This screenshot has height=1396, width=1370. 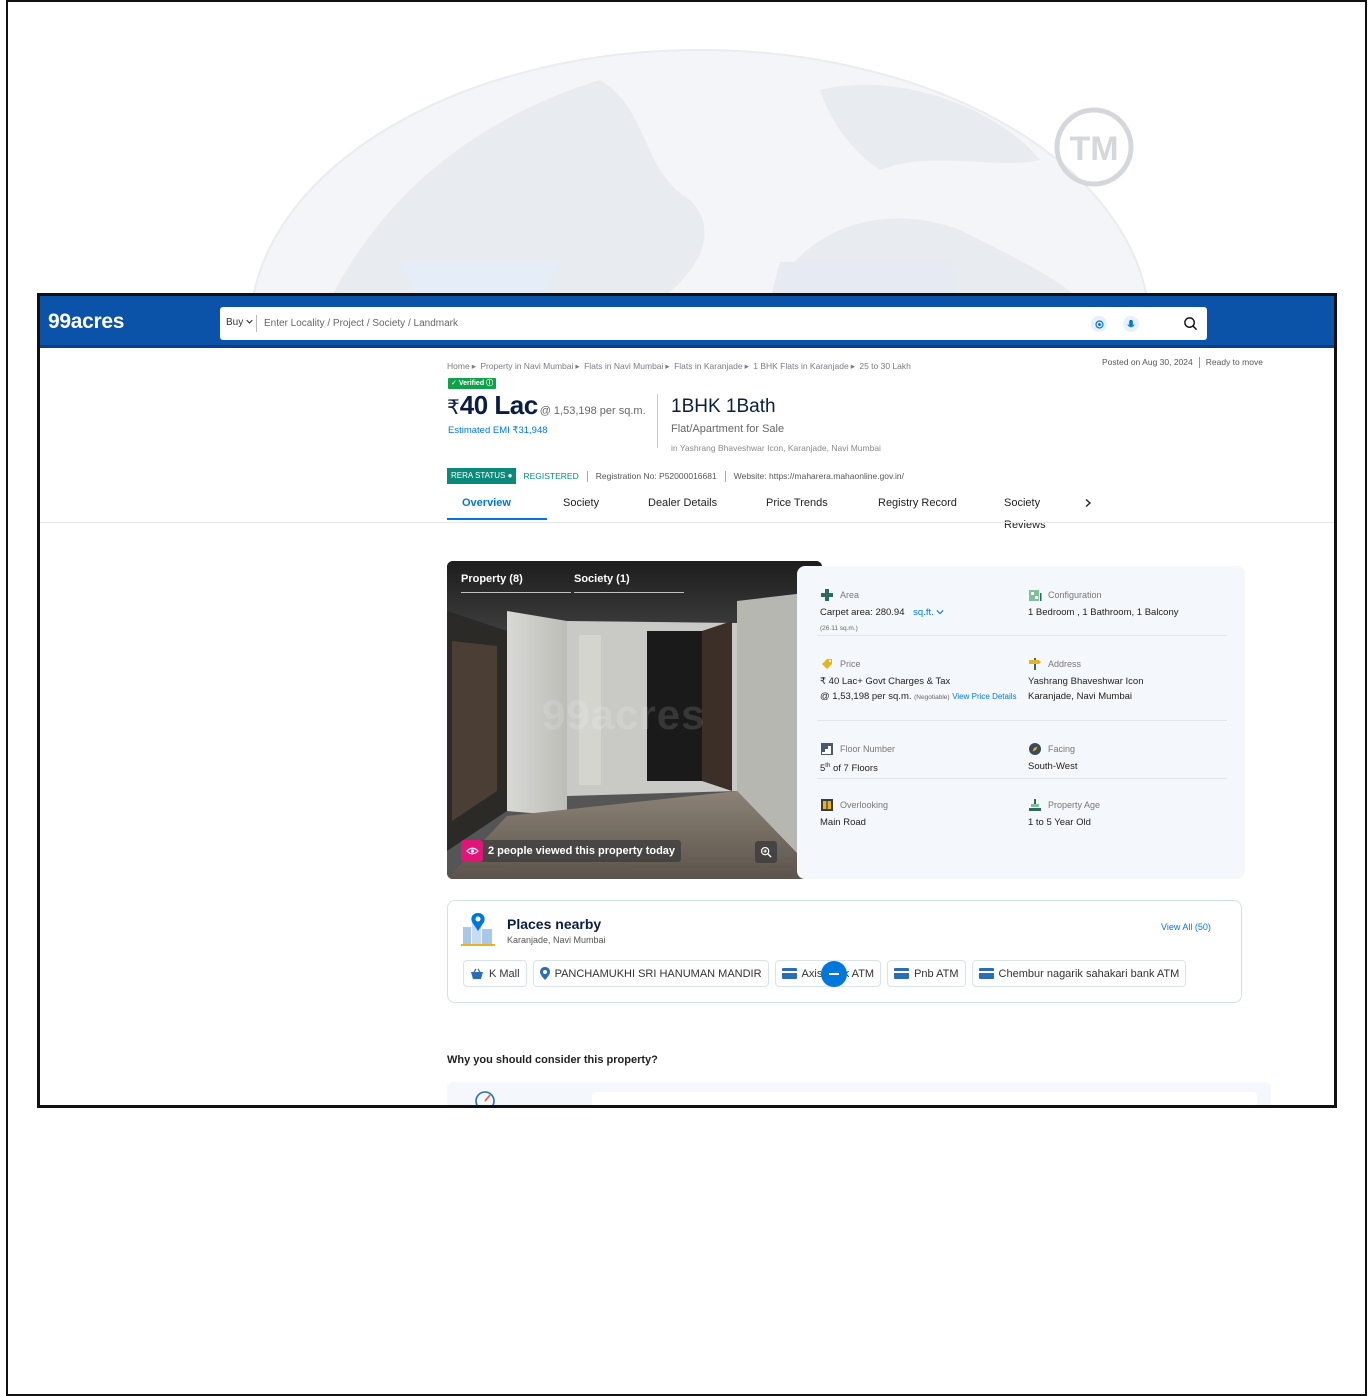 What do you see at coordinates (590, 508) in the screenshot?
I see `tab-society: Society` at bounding box center [590, 508].